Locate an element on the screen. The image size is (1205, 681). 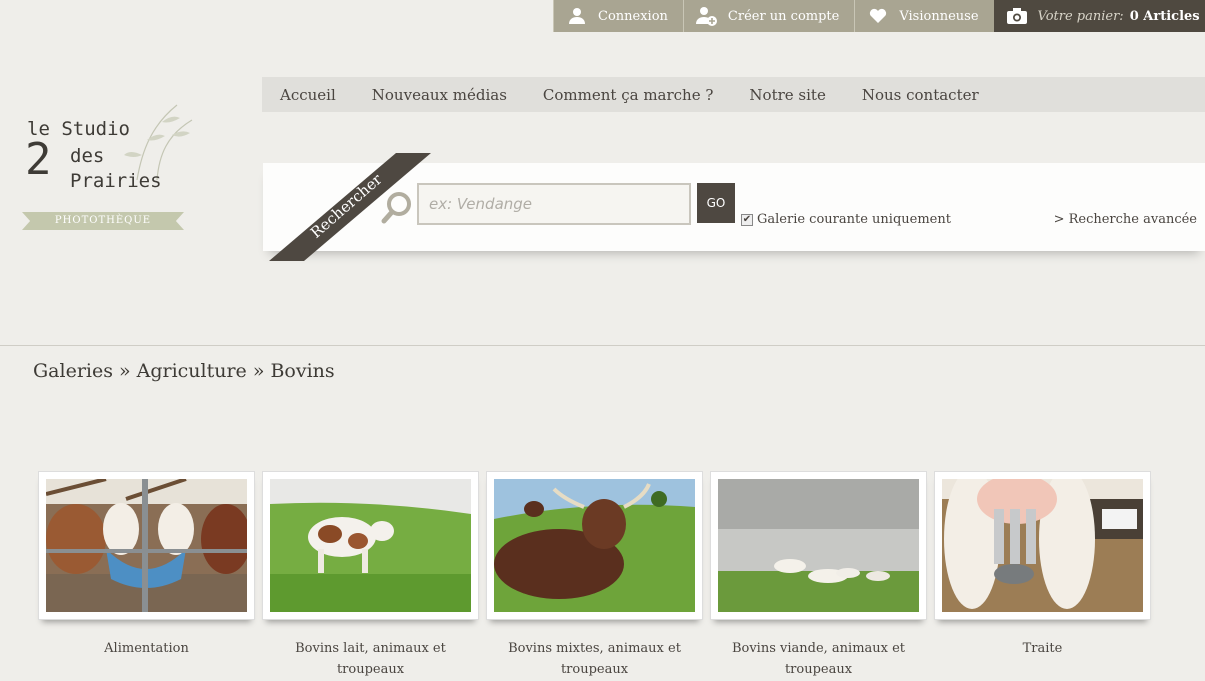
gallery-caption: Alimentation is located at coordinates (146, 648).